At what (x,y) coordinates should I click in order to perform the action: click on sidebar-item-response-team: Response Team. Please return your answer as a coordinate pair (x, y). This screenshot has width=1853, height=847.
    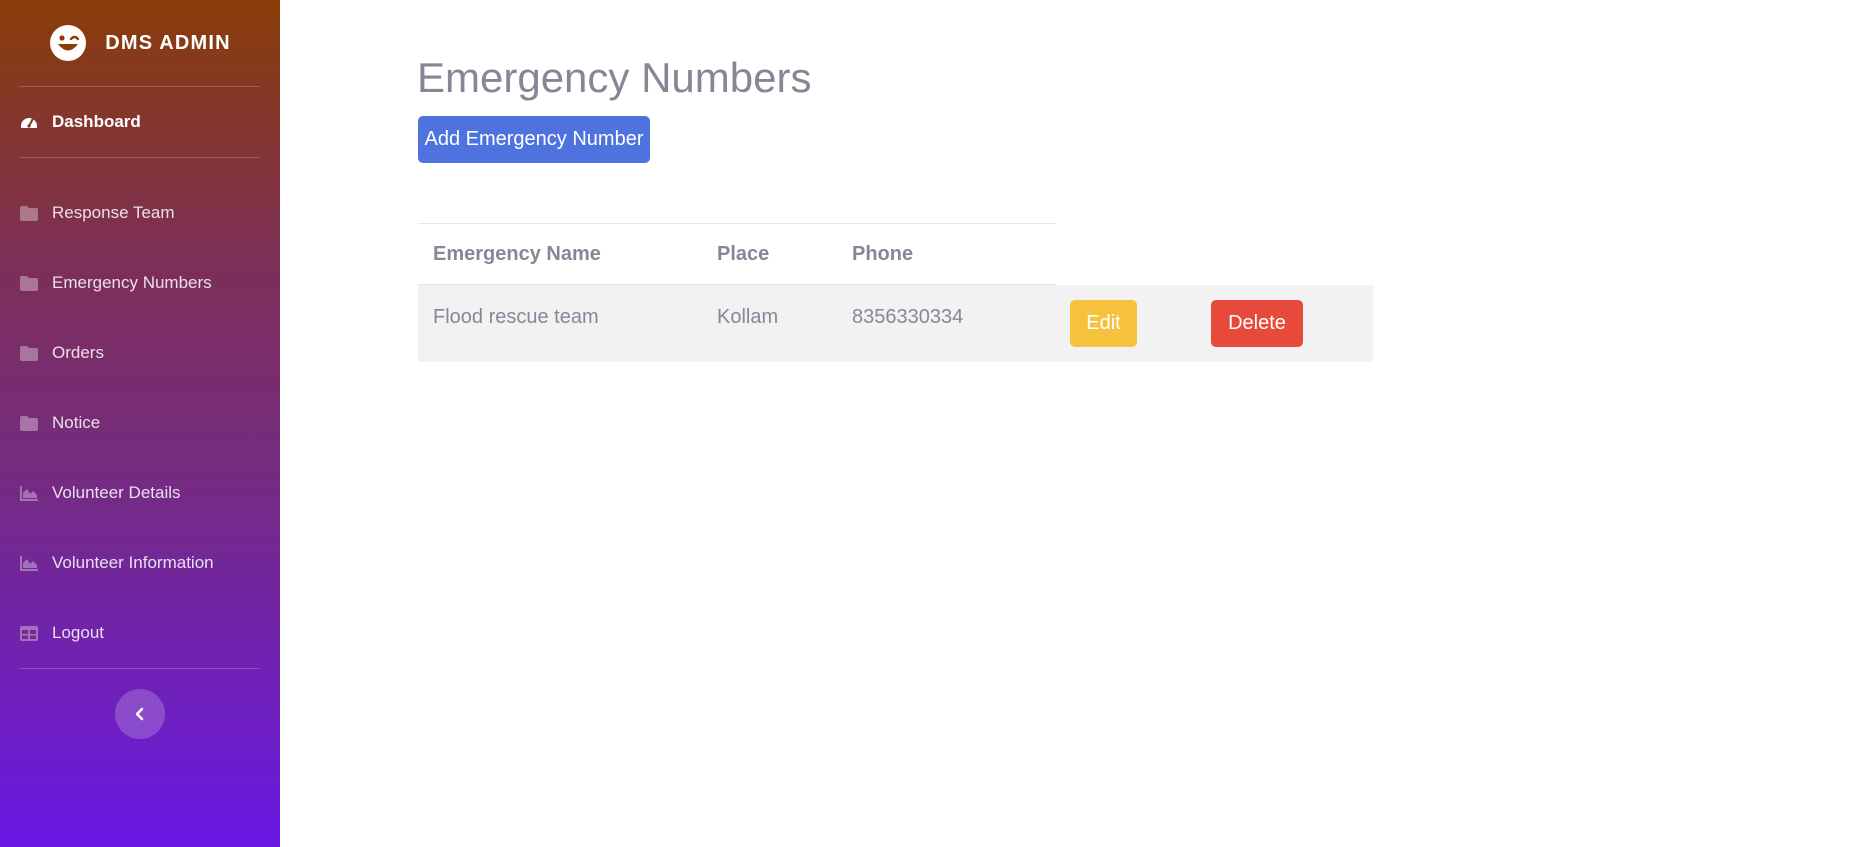
    Looking at the image, I should click on (139, 213).